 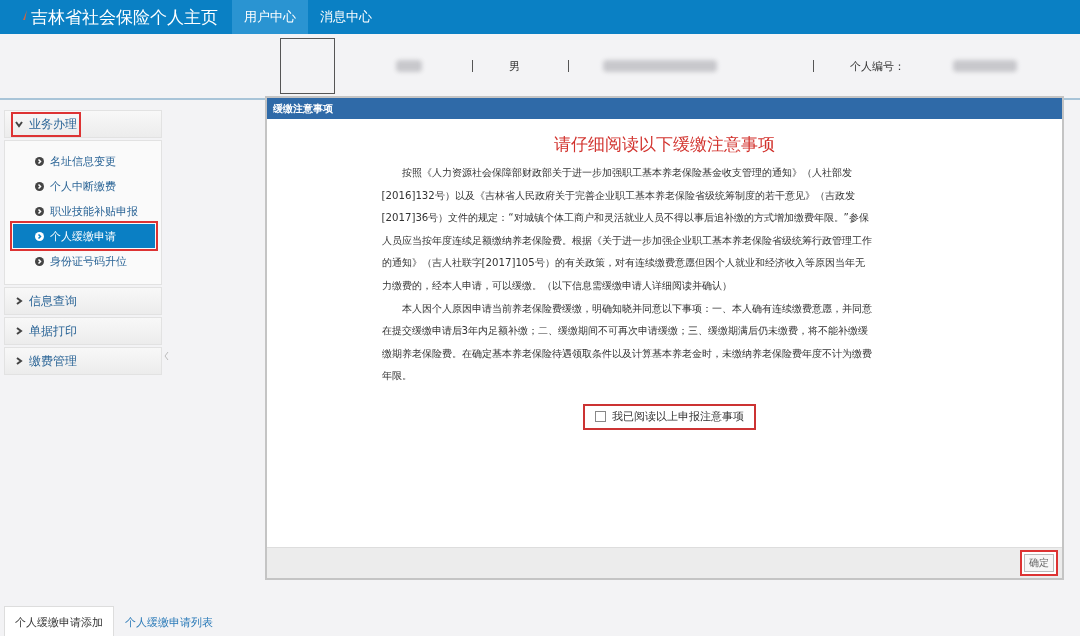 What do you see at coordinates (84, 261) in the screenshot?
I see `sidebar-item: 身份证号码升位` at bounding box center [84, 261].